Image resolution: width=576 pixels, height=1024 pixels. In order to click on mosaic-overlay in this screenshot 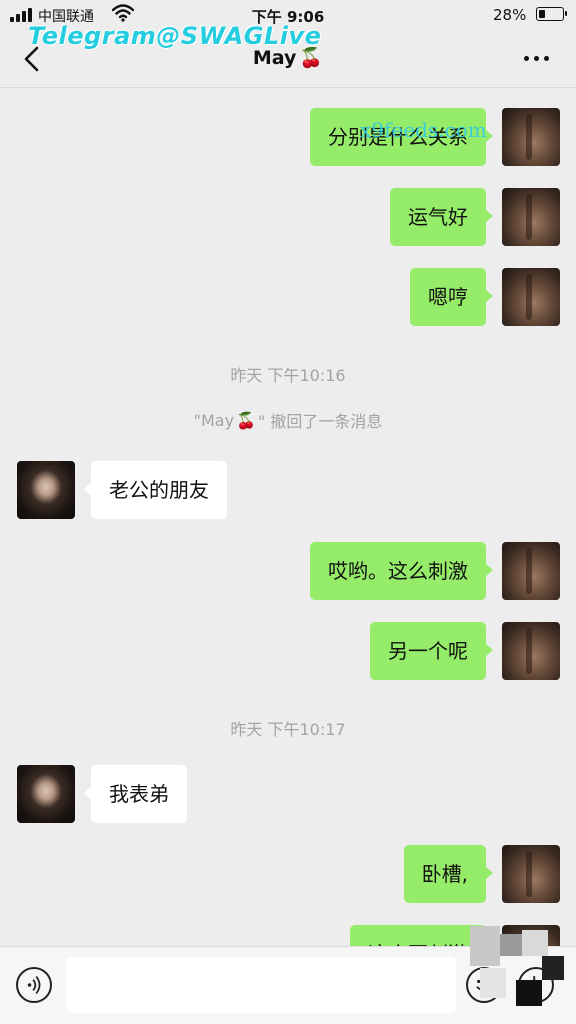, I will do `click(520, 968)`.